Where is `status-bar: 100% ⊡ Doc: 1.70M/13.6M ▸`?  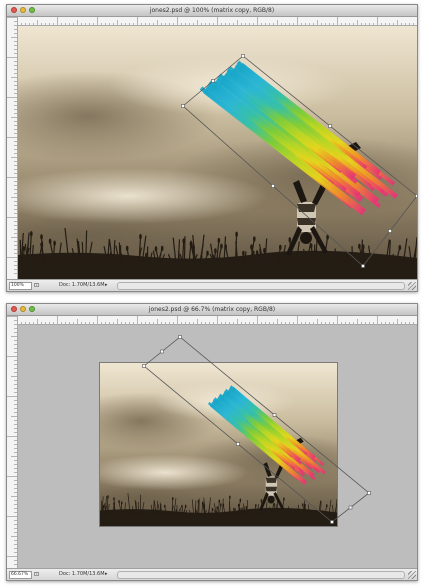 status-bar: 100% ⊡ Doc: 1.70M/13.6M ▸ is located at coordinates (212, 285).